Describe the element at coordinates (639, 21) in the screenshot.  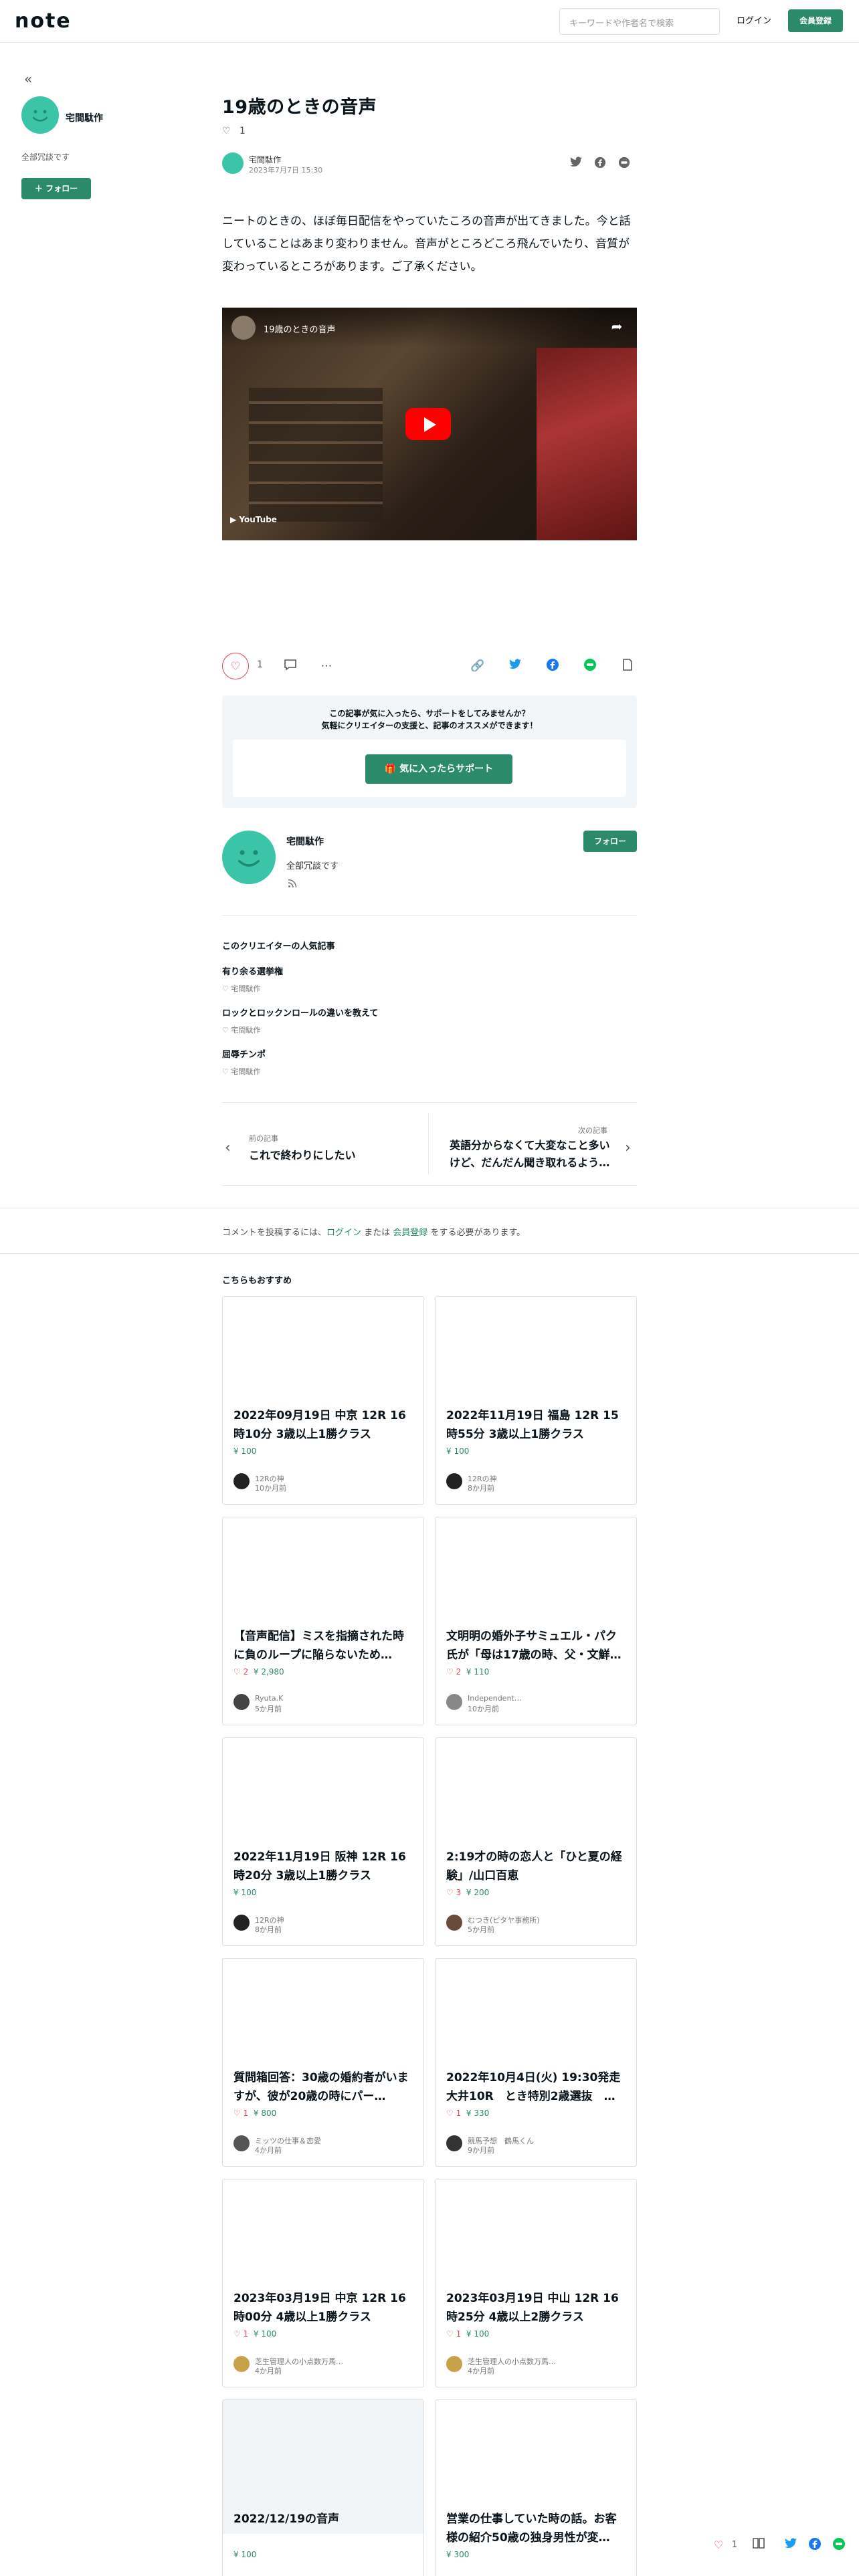
I see `search-input: キーワードや作者名で検索` at that location.